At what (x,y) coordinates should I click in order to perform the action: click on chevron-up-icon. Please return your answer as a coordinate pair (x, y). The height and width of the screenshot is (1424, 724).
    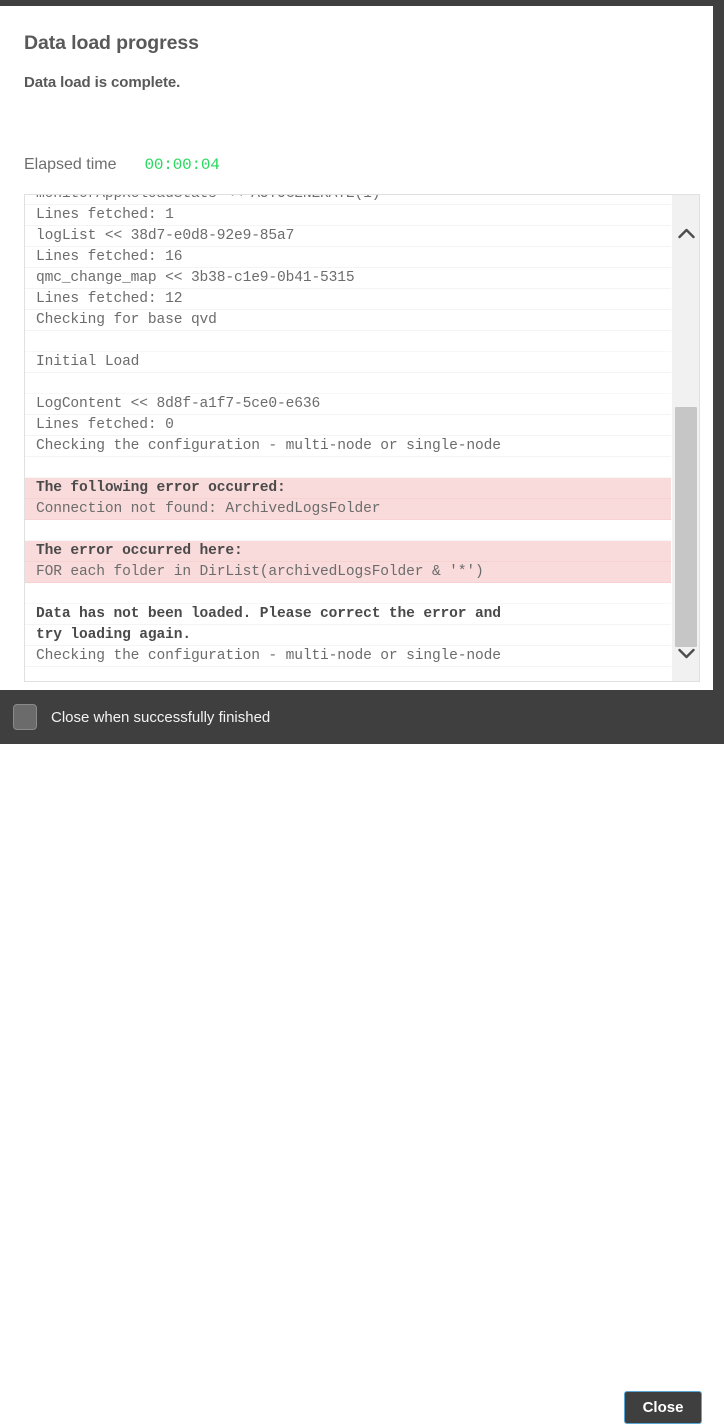
    Looking at the image, I should click on (685, 233).